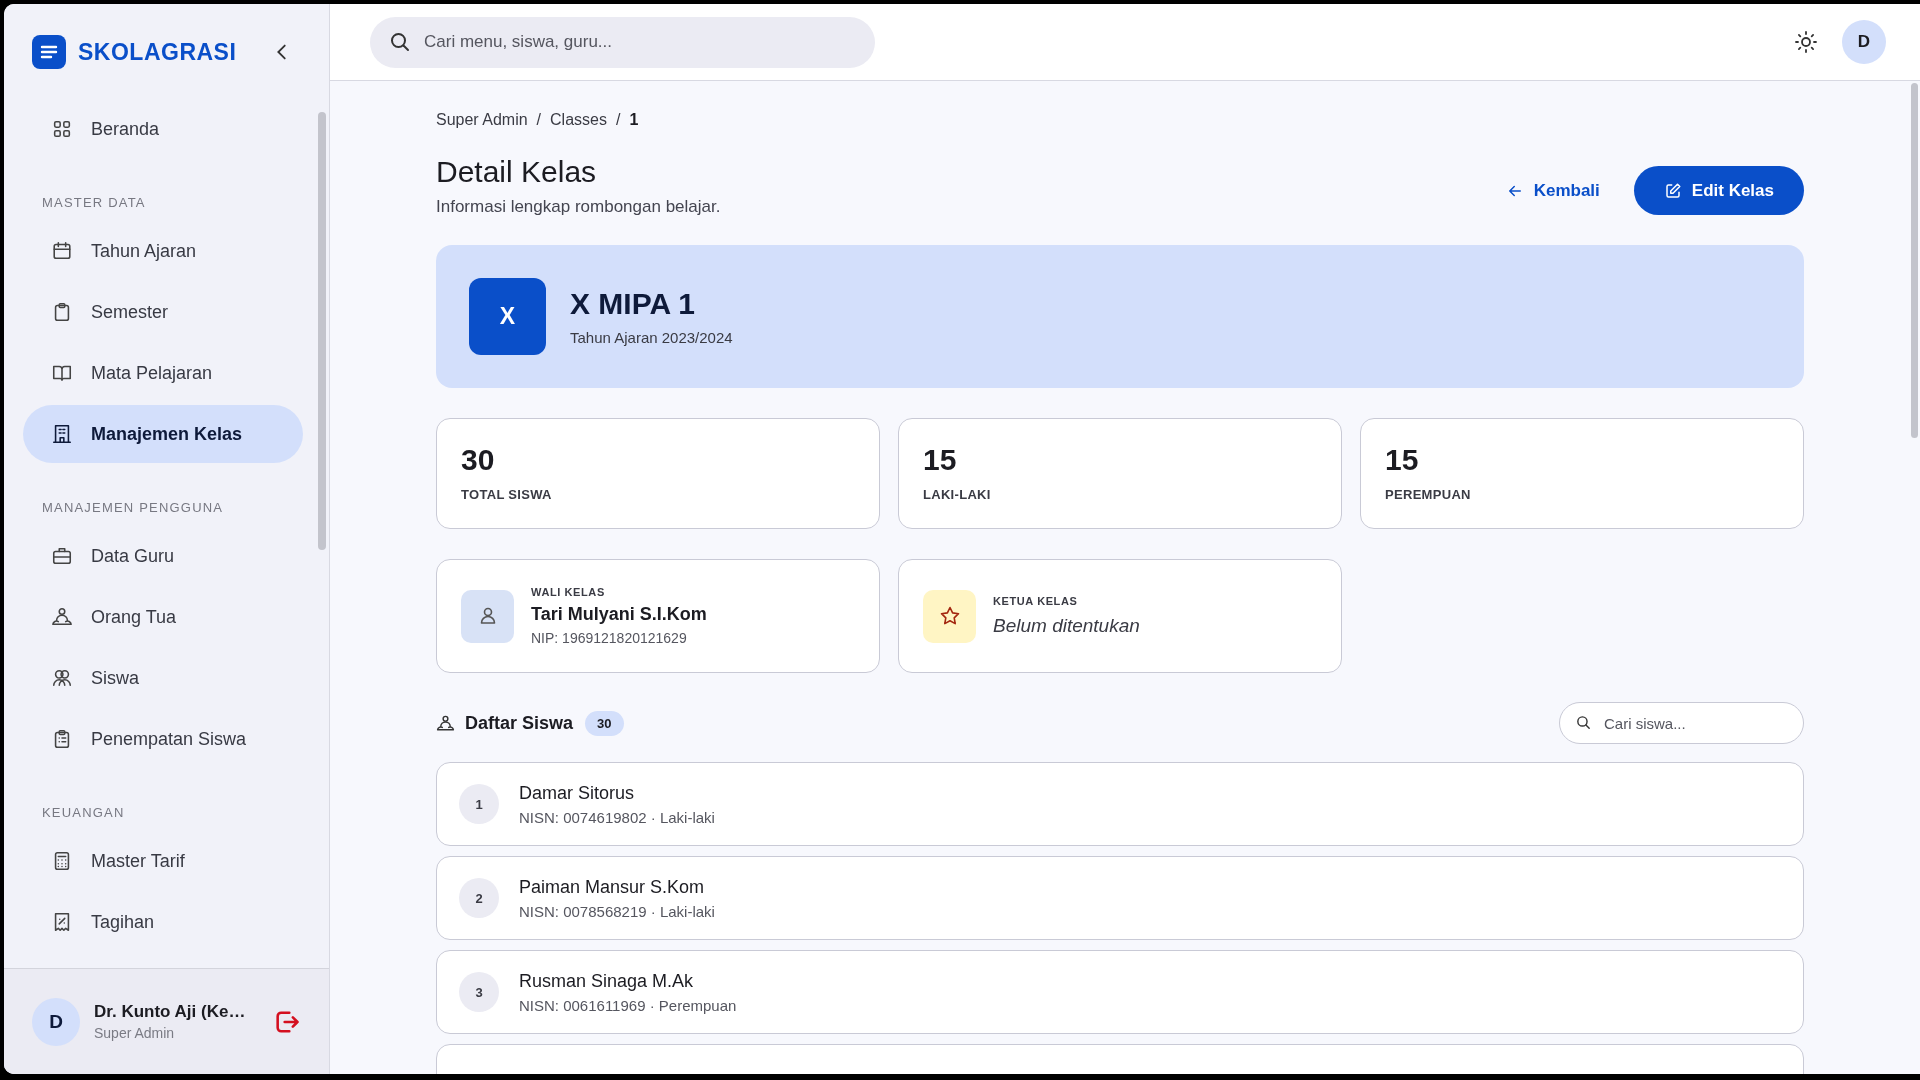 The image size is (1920, 1080). I want to click on grid-icon, so click(62, 129).